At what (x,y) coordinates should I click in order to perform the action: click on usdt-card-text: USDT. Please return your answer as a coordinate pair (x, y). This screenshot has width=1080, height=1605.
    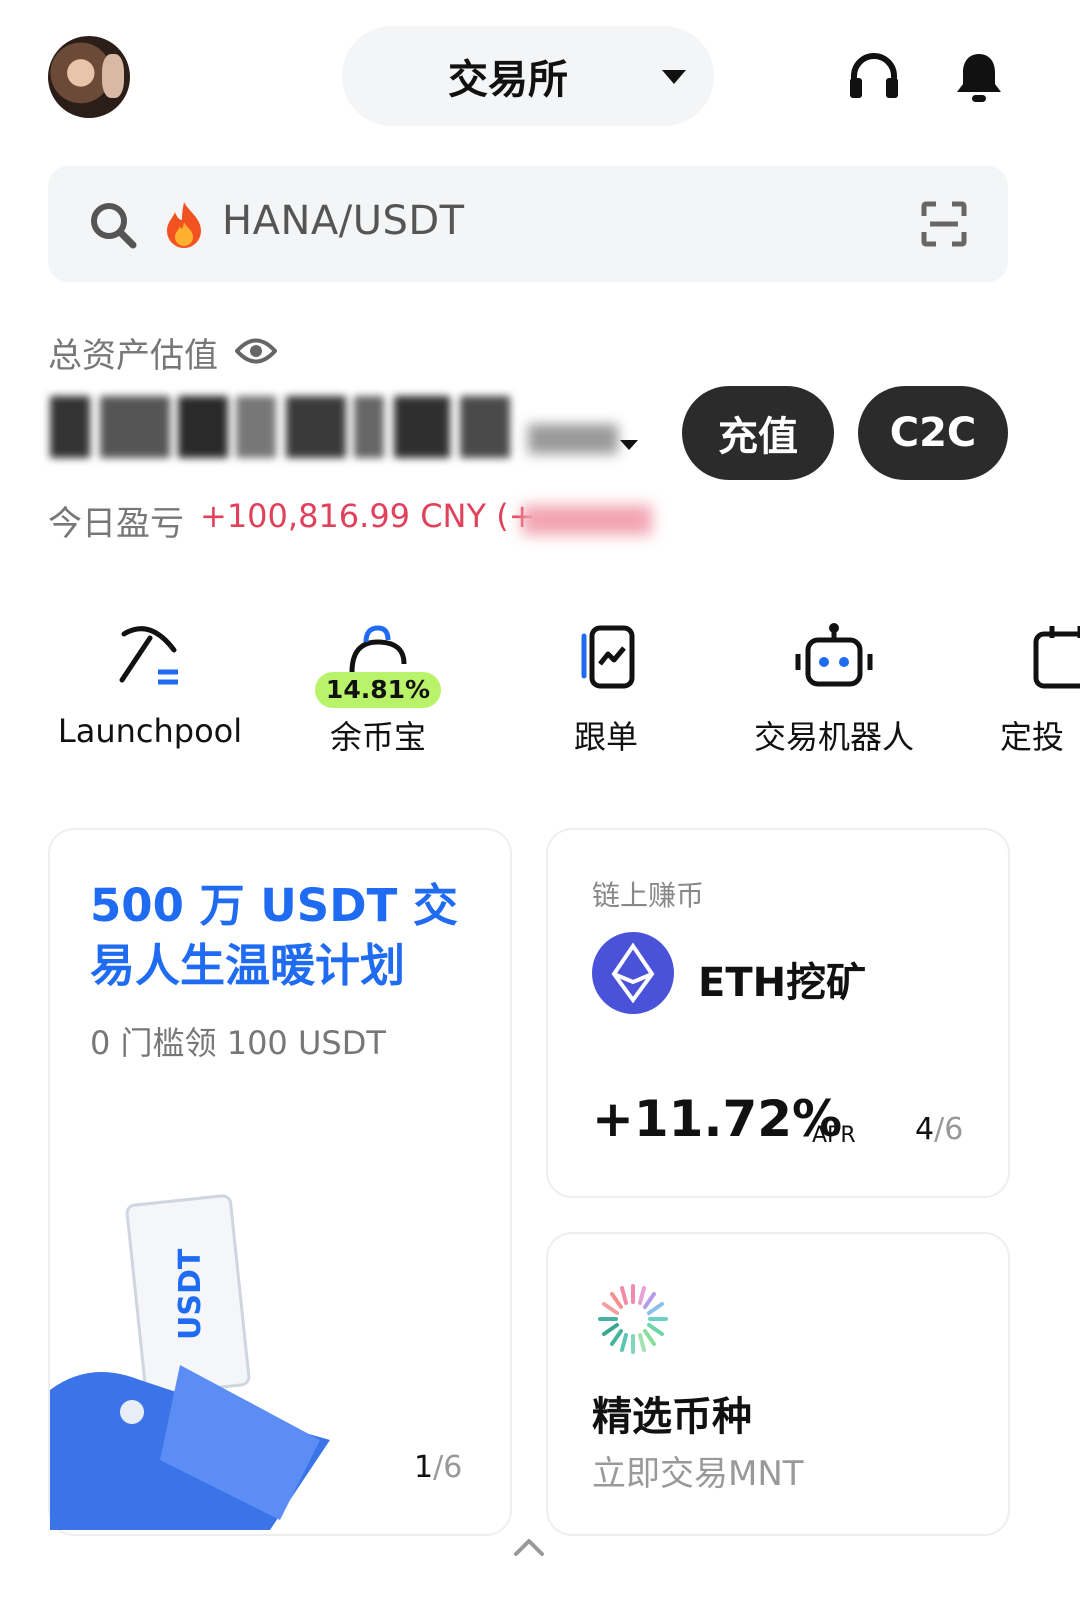
    Looking at the image, I should click on (190, 1294).